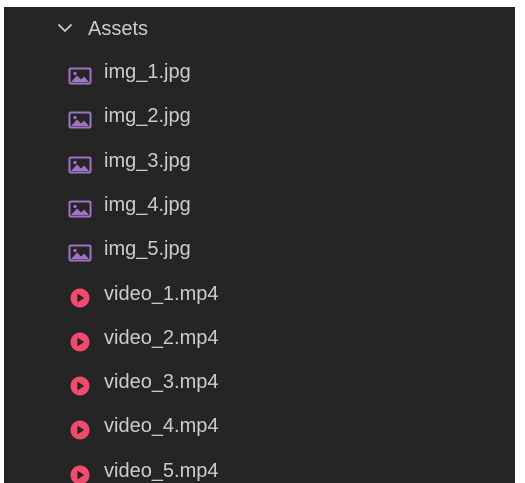 This screenshot has height=483, width=525. I want to click on file-label: video_4.mp4, so click(161, 426).